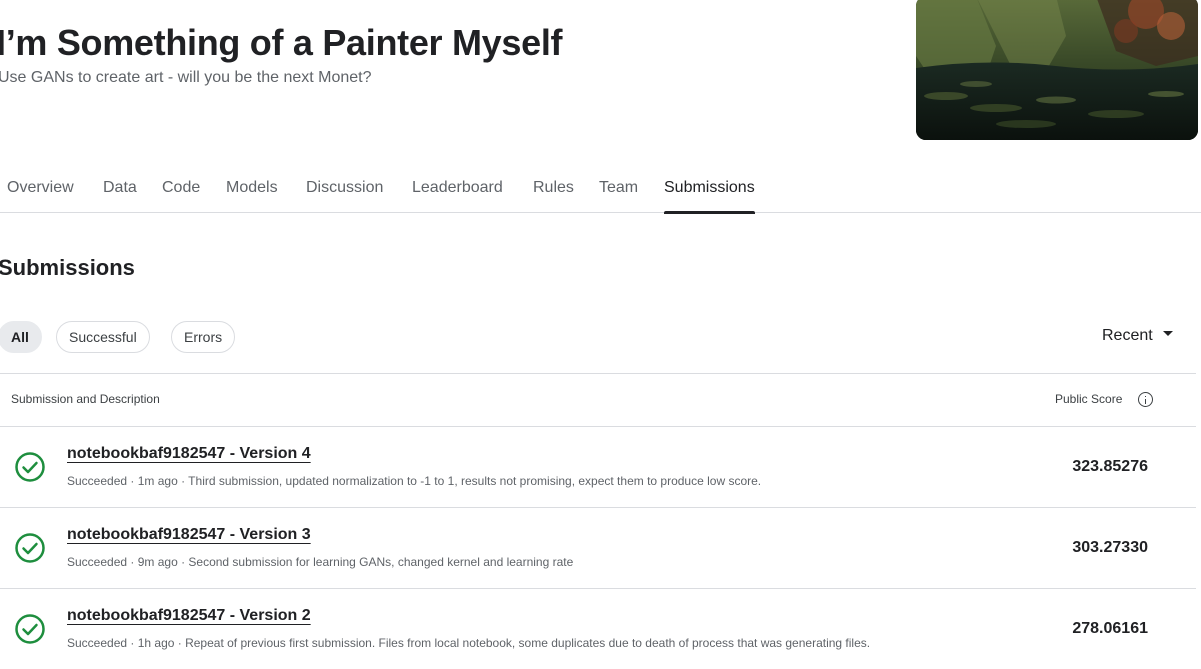  Describe the element at coordinates (252, 191) in the screenshot. I see `tab-models: Models` at that location.